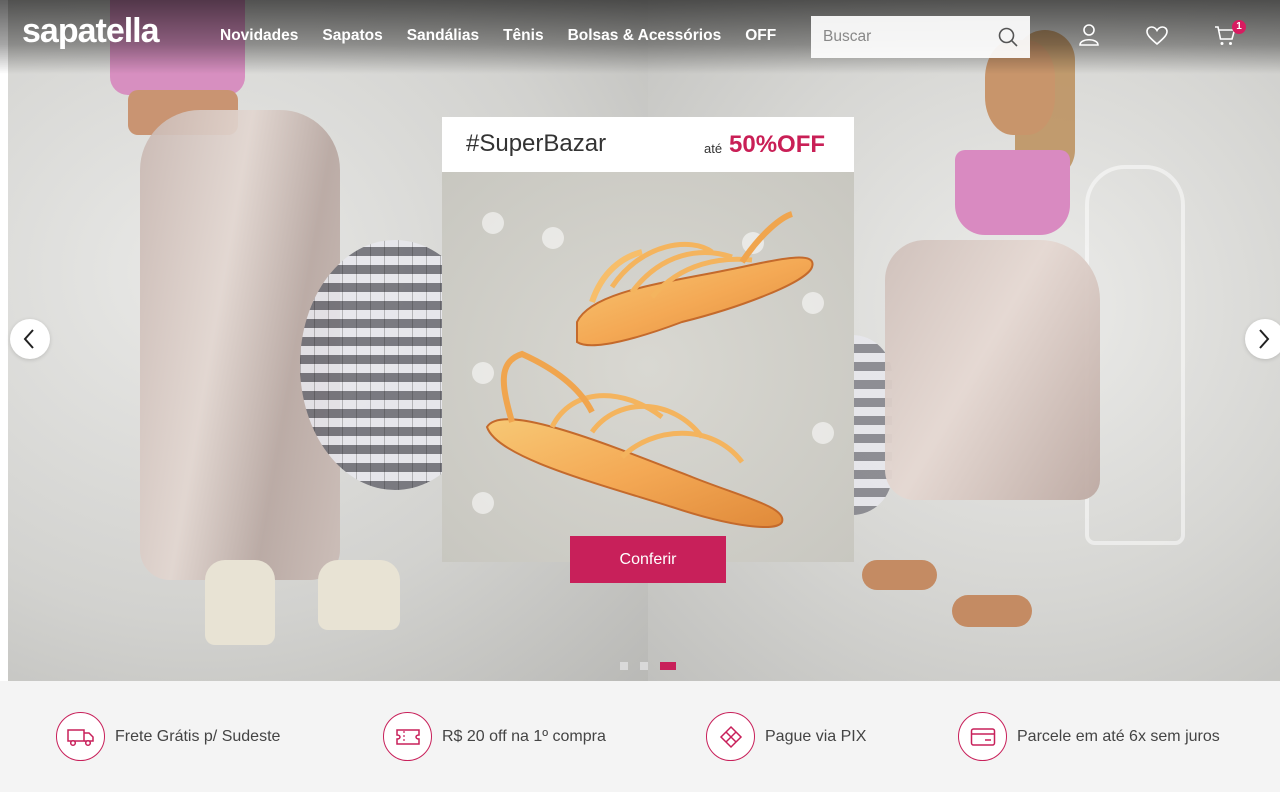 This screenshot has height=792, width=1280. Describe the element at coordinates (992, 370) in the screenshot. I see `model-pants-right` at that location.